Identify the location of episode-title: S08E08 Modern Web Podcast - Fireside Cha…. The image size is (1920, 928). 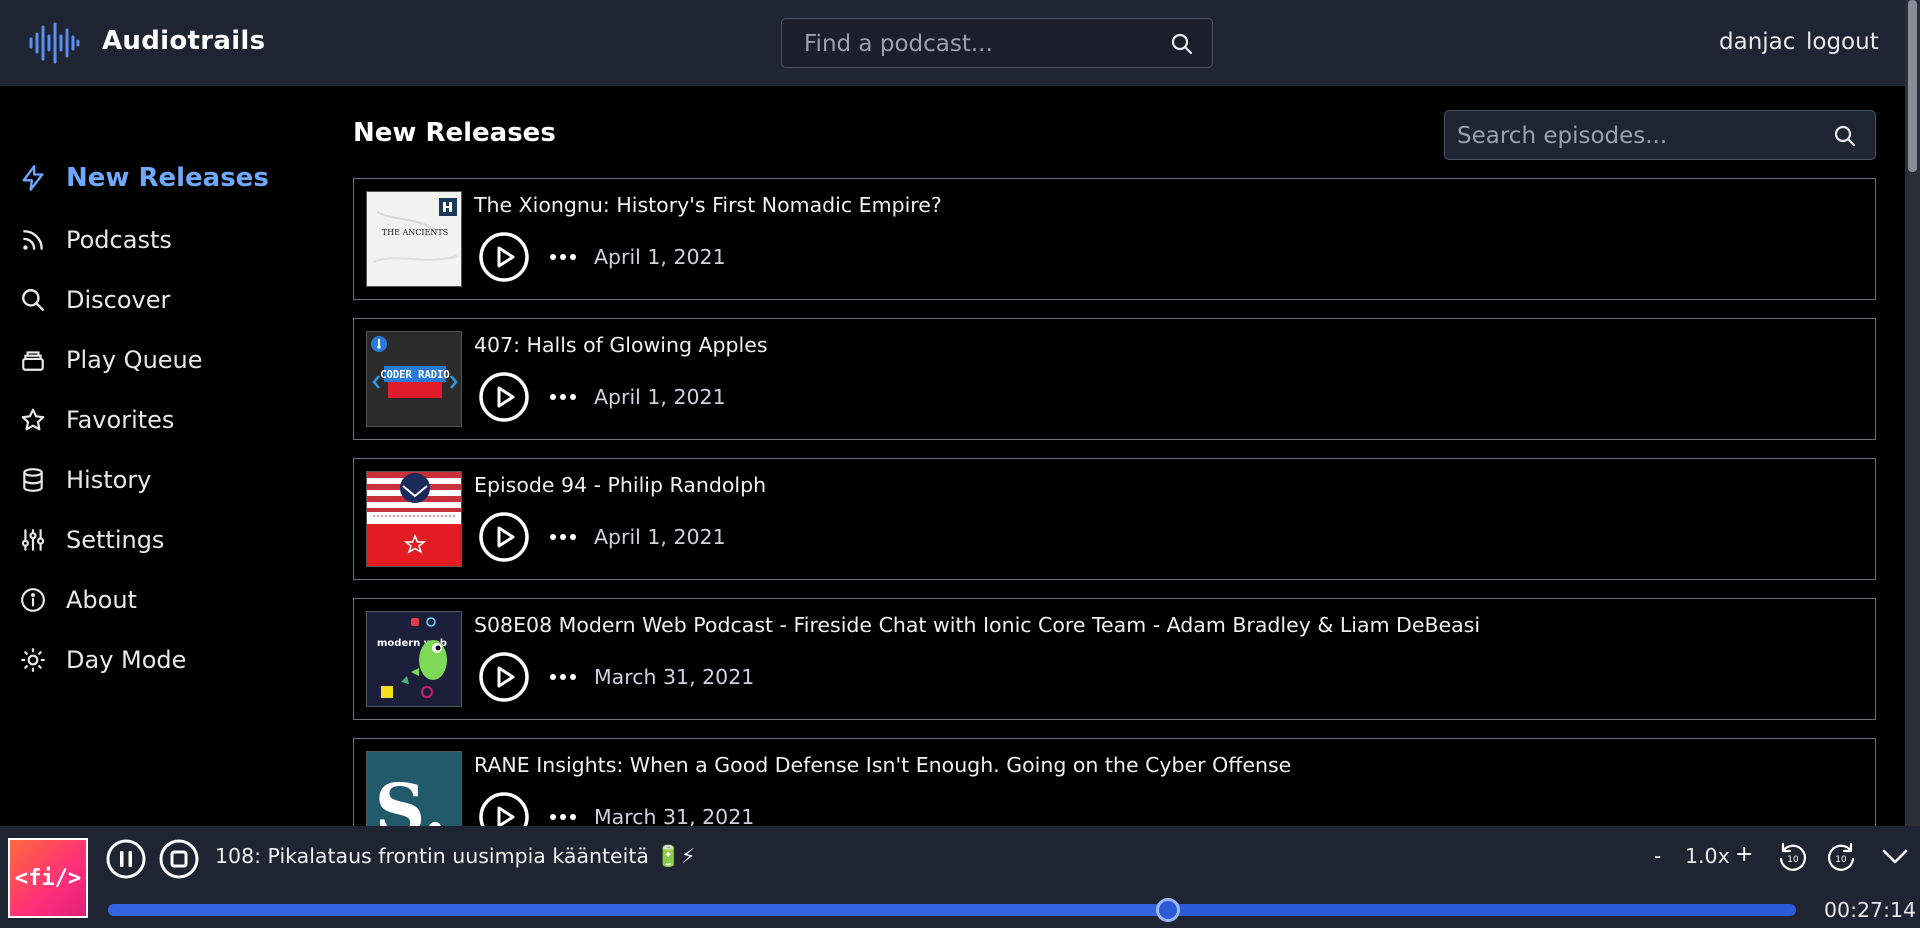
(977, 625).